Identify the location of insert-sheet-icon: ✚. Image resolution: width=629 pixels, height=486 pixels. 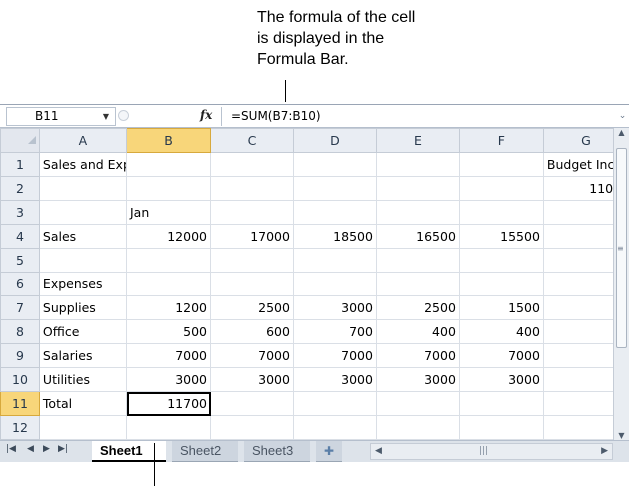
(329, 451).